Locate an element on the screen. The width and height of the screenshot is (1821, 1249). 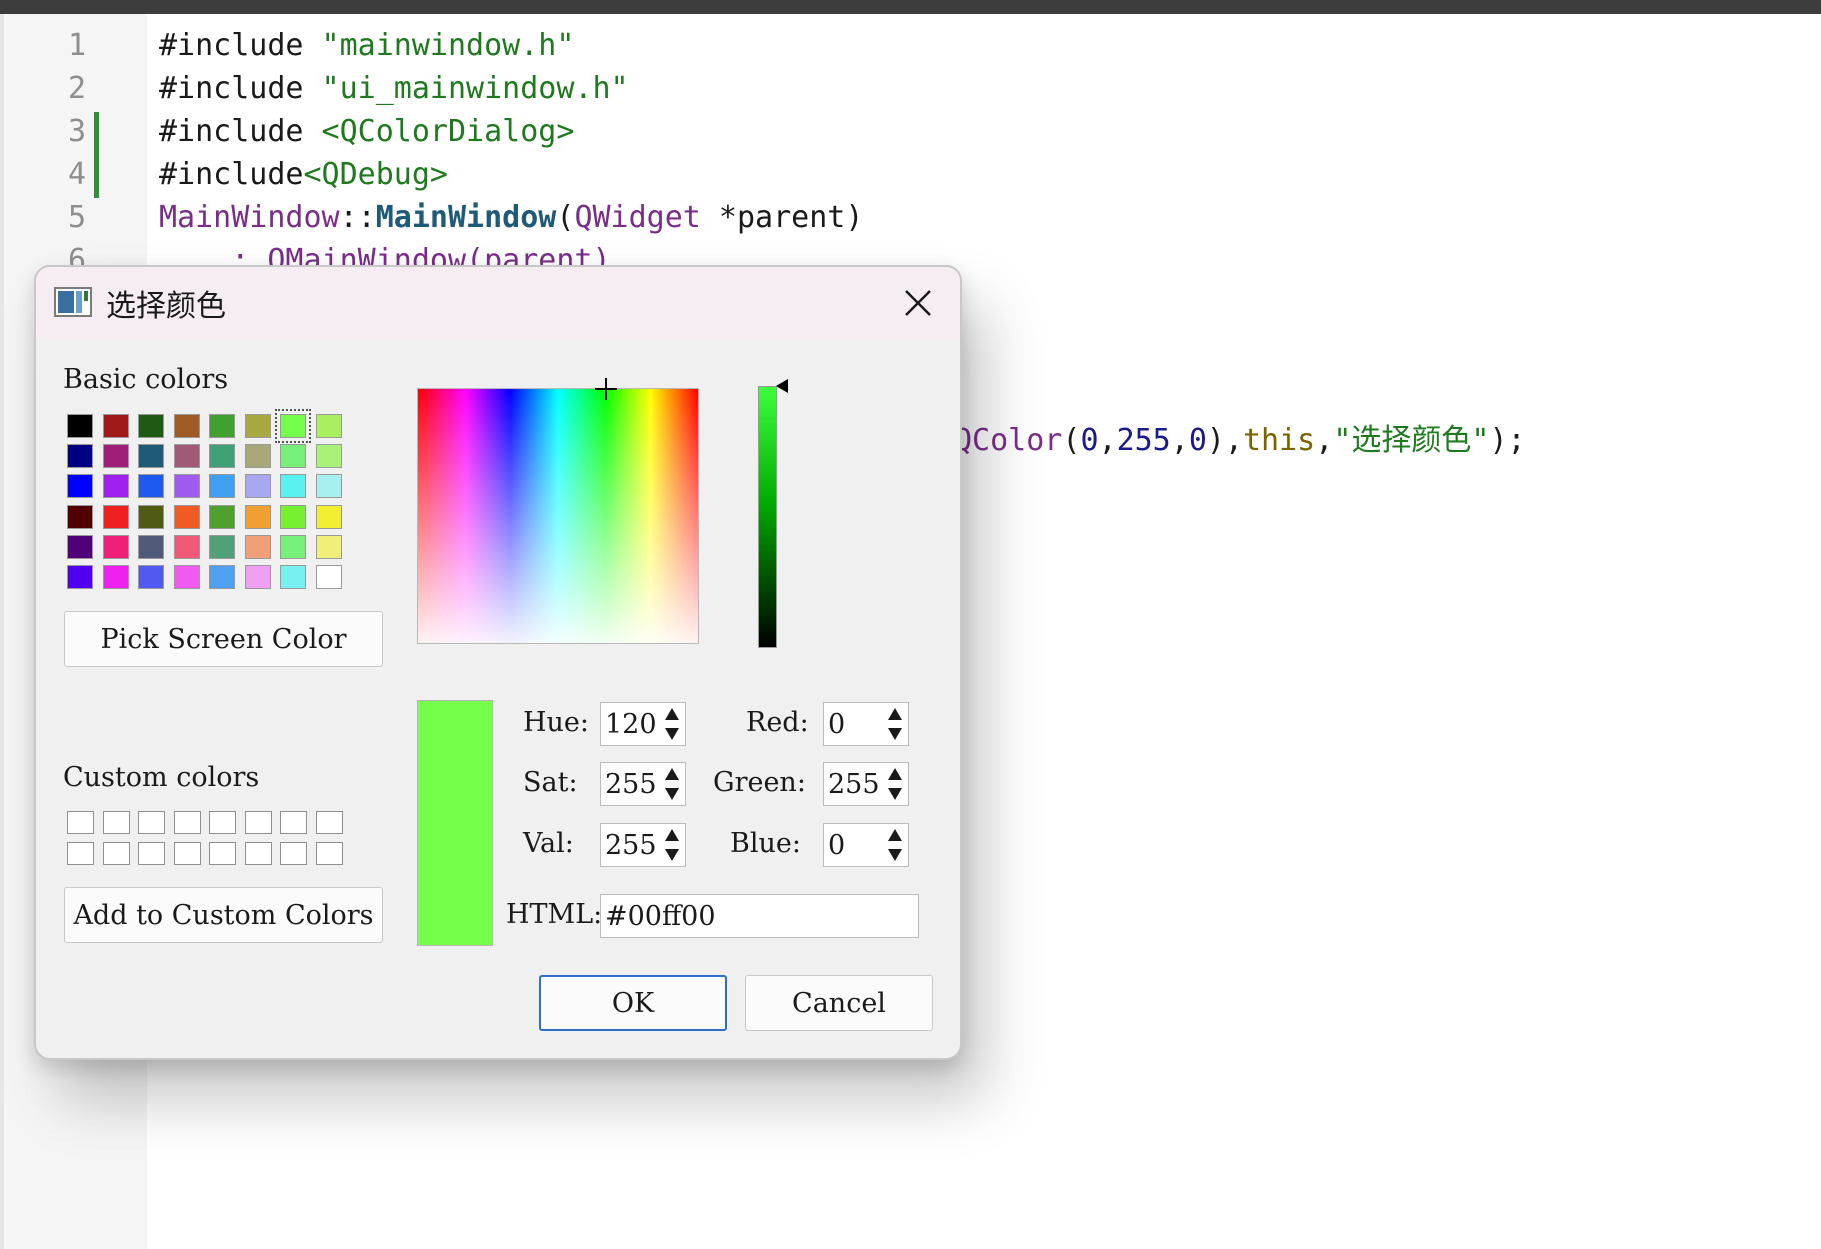
code-line: #include "mainwindow.h" is located at coordinates (366, 45).